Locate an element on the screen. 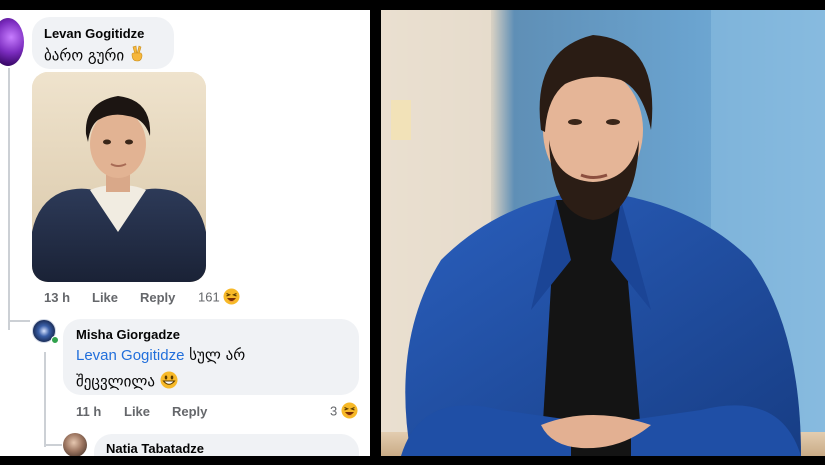 This screenshot has height=465, width=825. comment-time-levan: 13 h is located at coordinates (57, 297).